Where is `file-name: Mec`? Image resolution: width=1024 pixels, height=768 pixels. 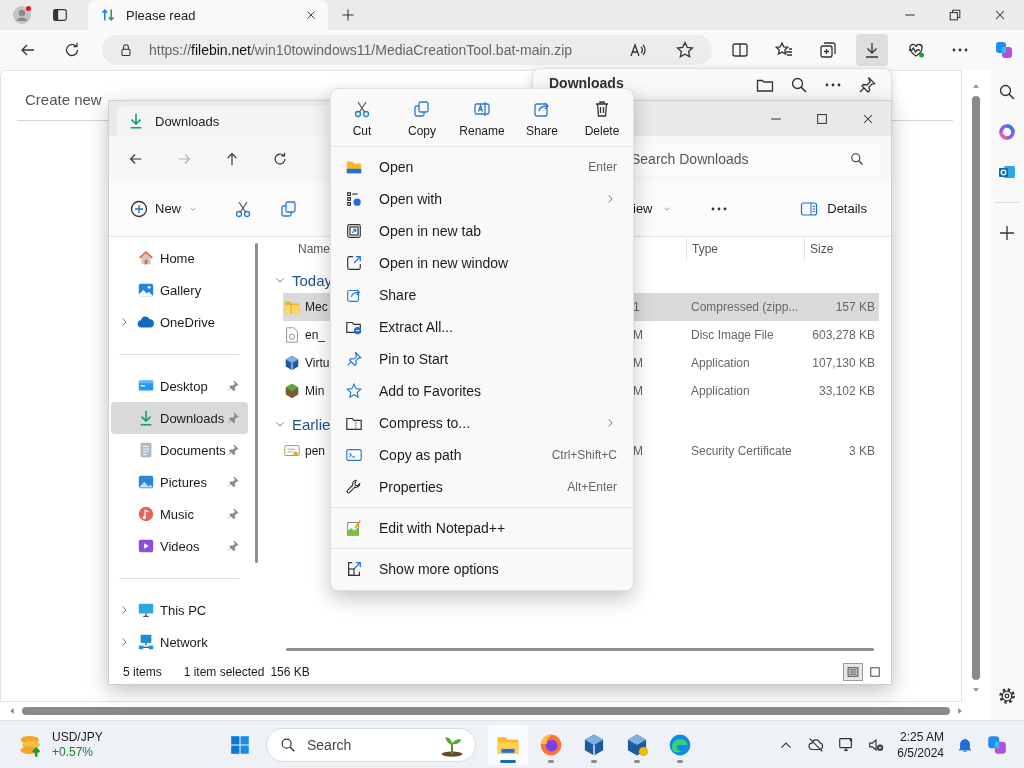
file-name: Mec is located at coordinates (316, 307).